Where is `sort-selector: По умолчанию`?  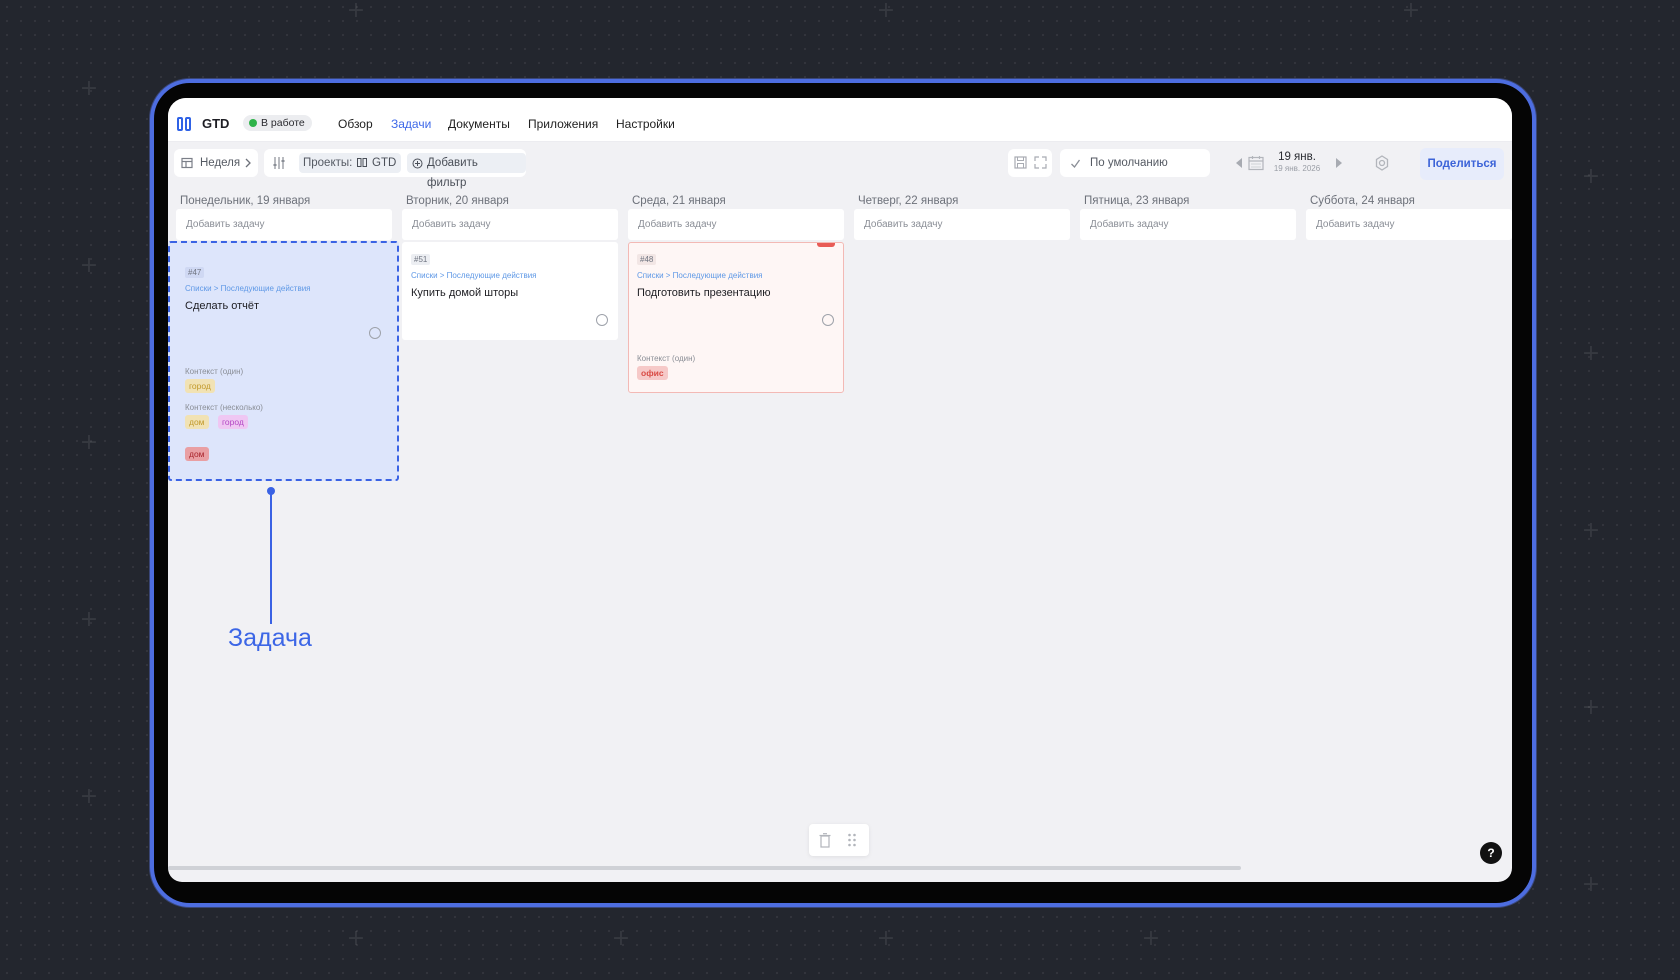
sort-selector: По умолчанию is located at coordinates (1135, 163).